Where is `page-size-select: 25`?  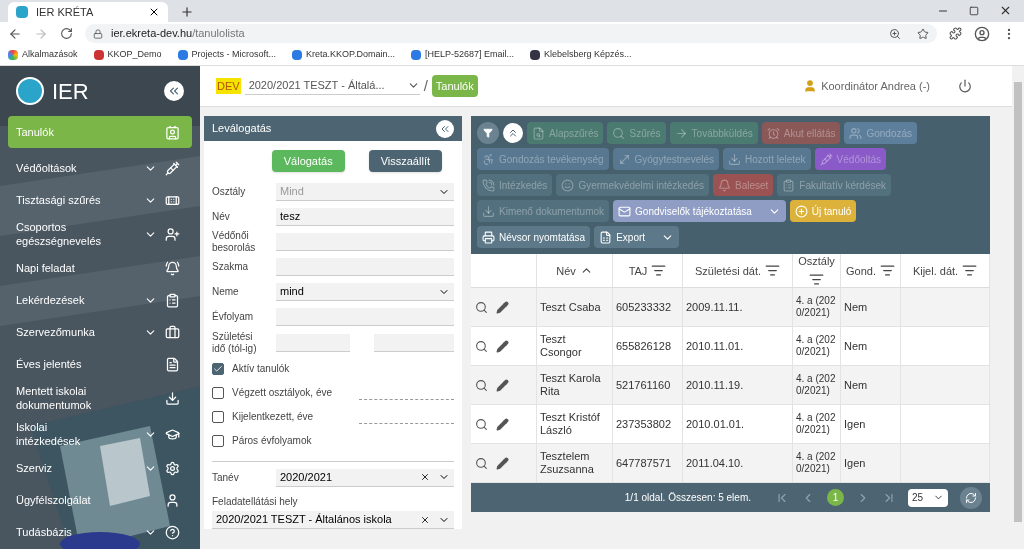
page-size-select: 25 is located at coordinates (928, 497).